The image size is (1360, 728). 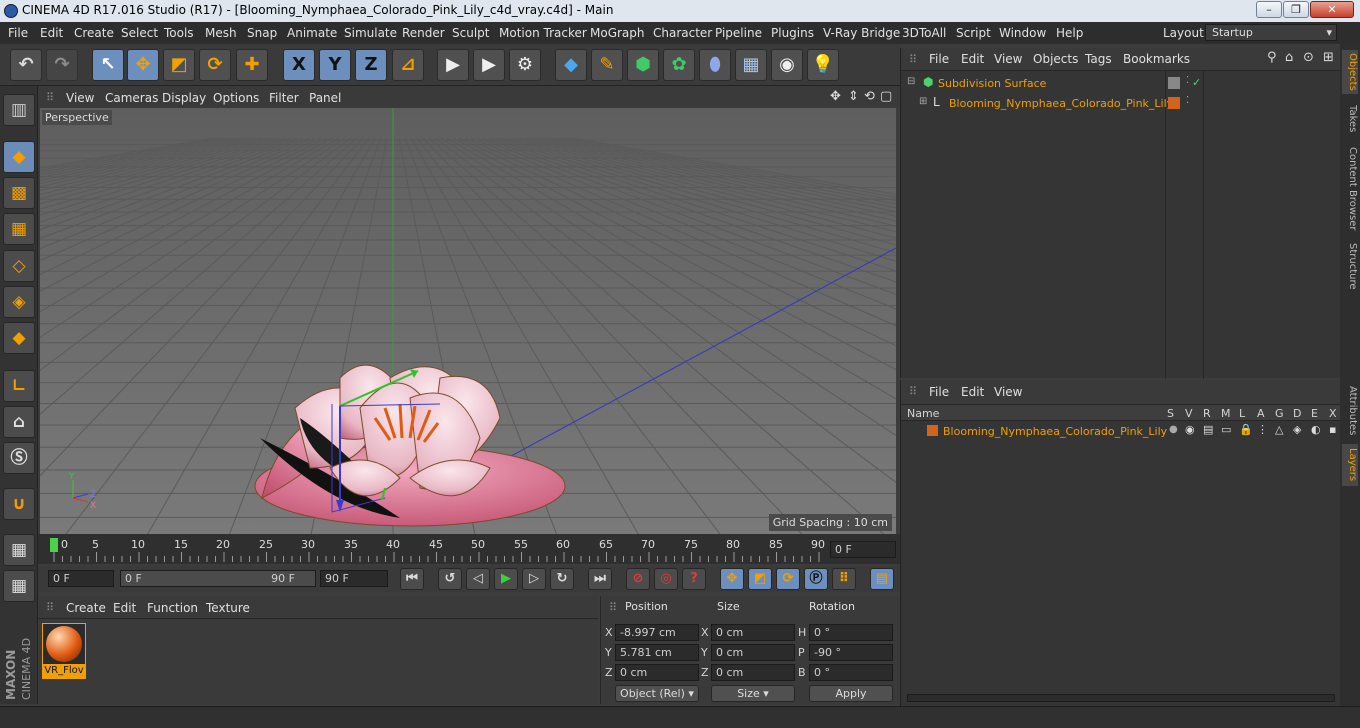 I want to click on record-rotation-button: ⟳, so click(x=788, y=579).